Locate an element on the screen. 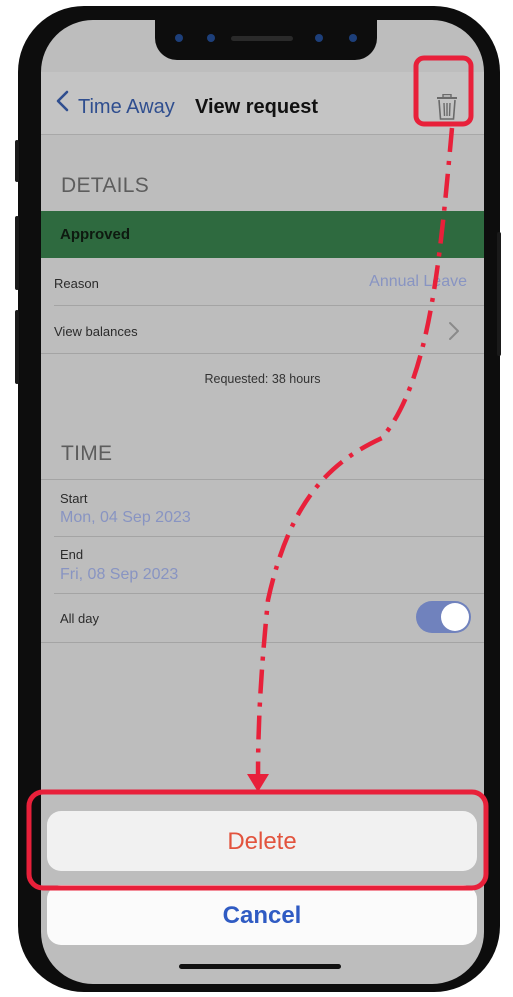 This screenshot has height=997, width=513. chevron-left-icon is located at coordinates (64, 101).